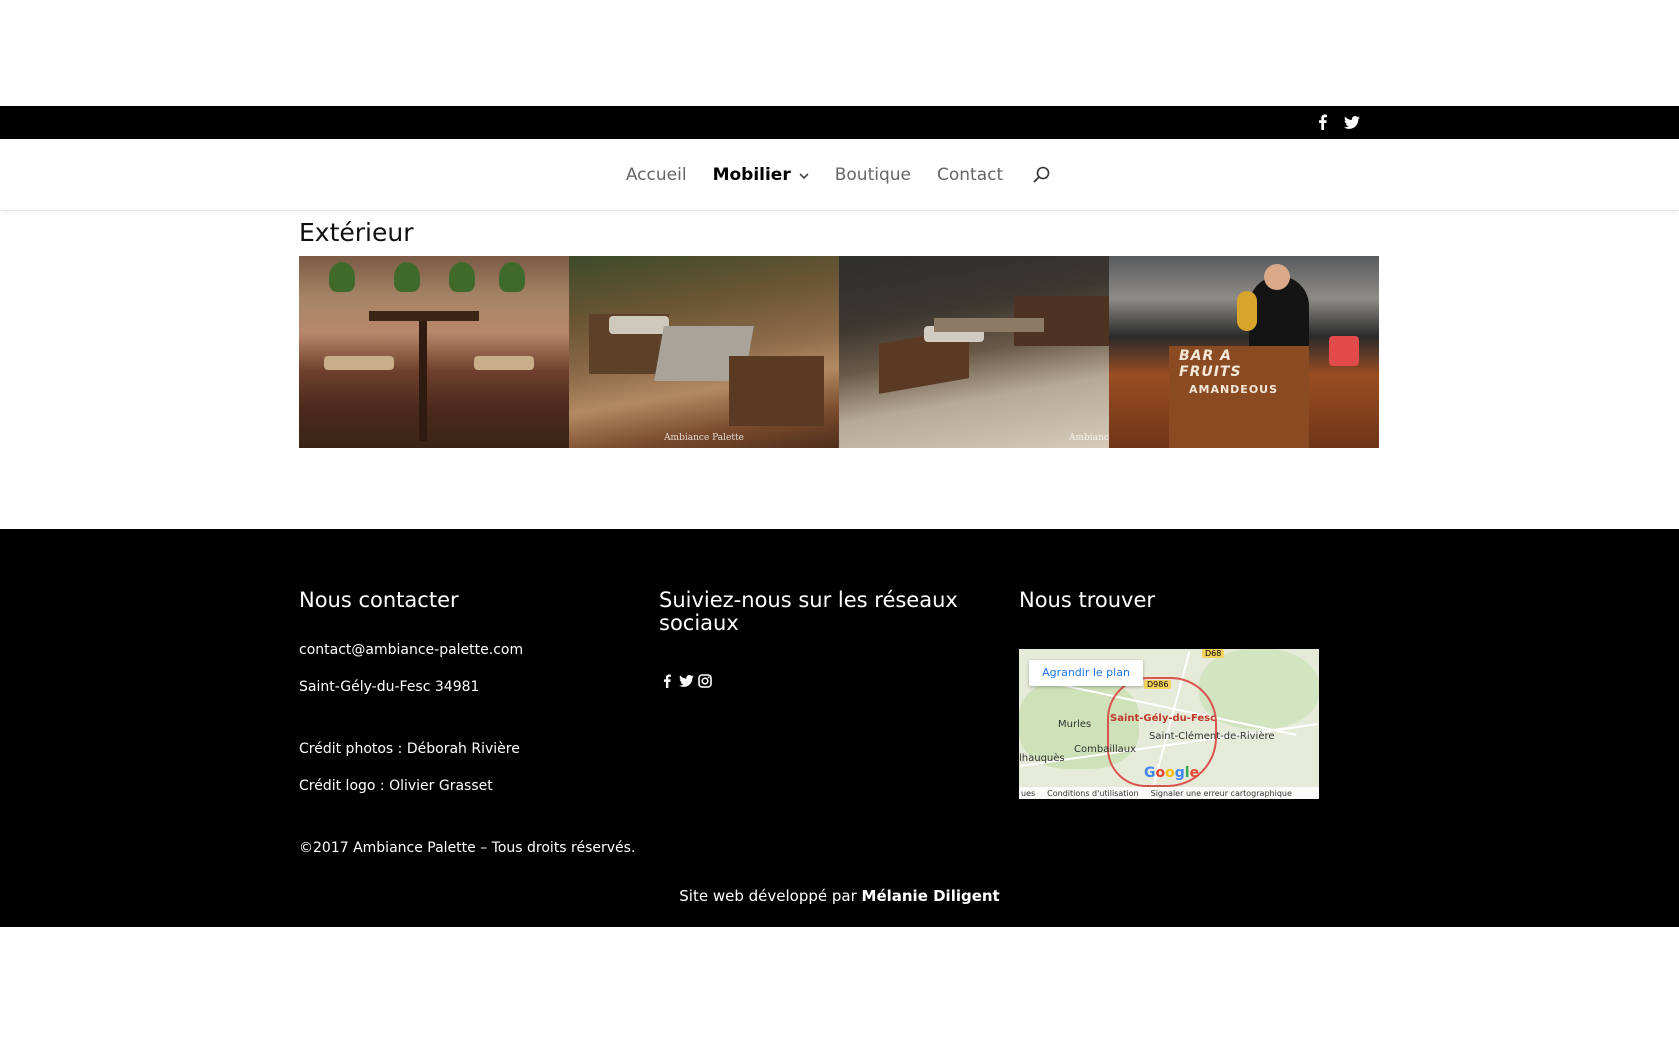 Image resolution: width=1679 pixels, height=1050 pixels. What do you see at coordinates (396, 786) in the screenshot?
I see `logo-credit: Crédit logo : Olivier Grasset` at bounding box center [396, 786].